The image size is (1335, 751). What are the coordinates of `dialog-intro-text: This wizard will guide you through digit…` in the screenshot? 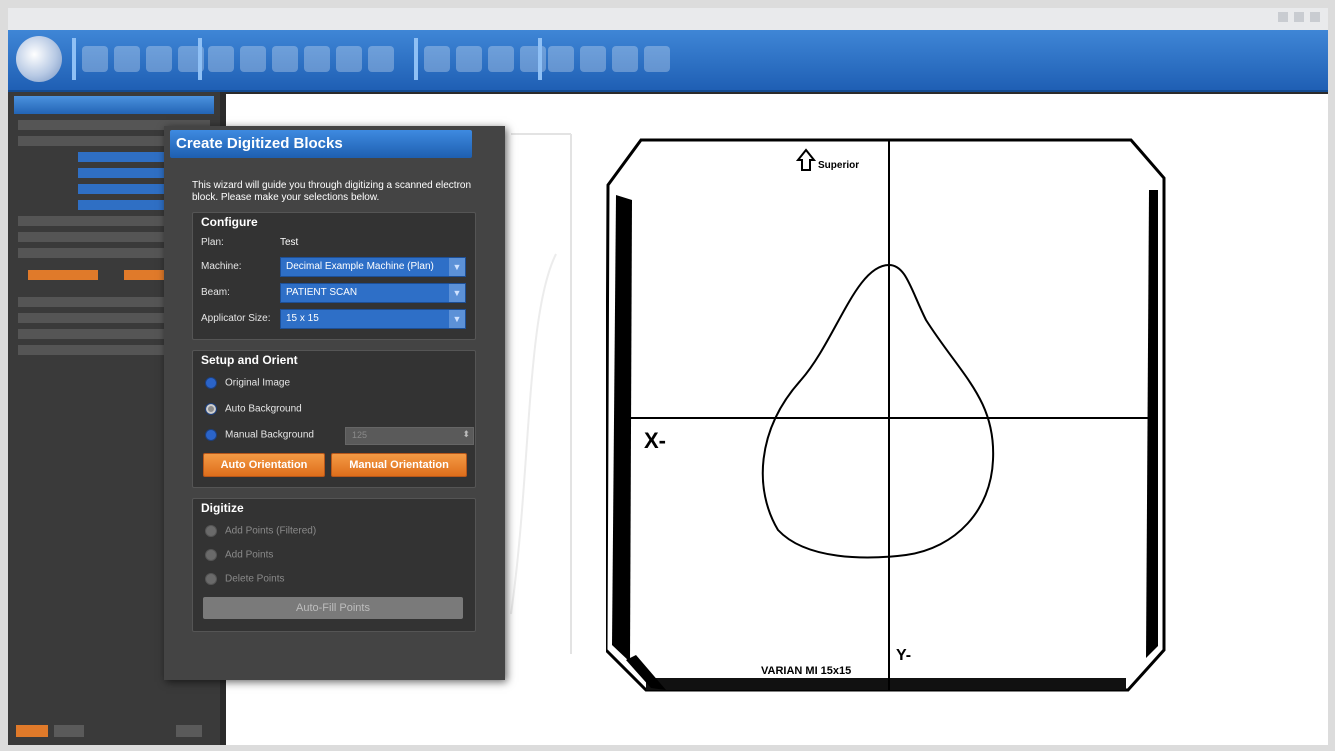 It's located at (332, 191).